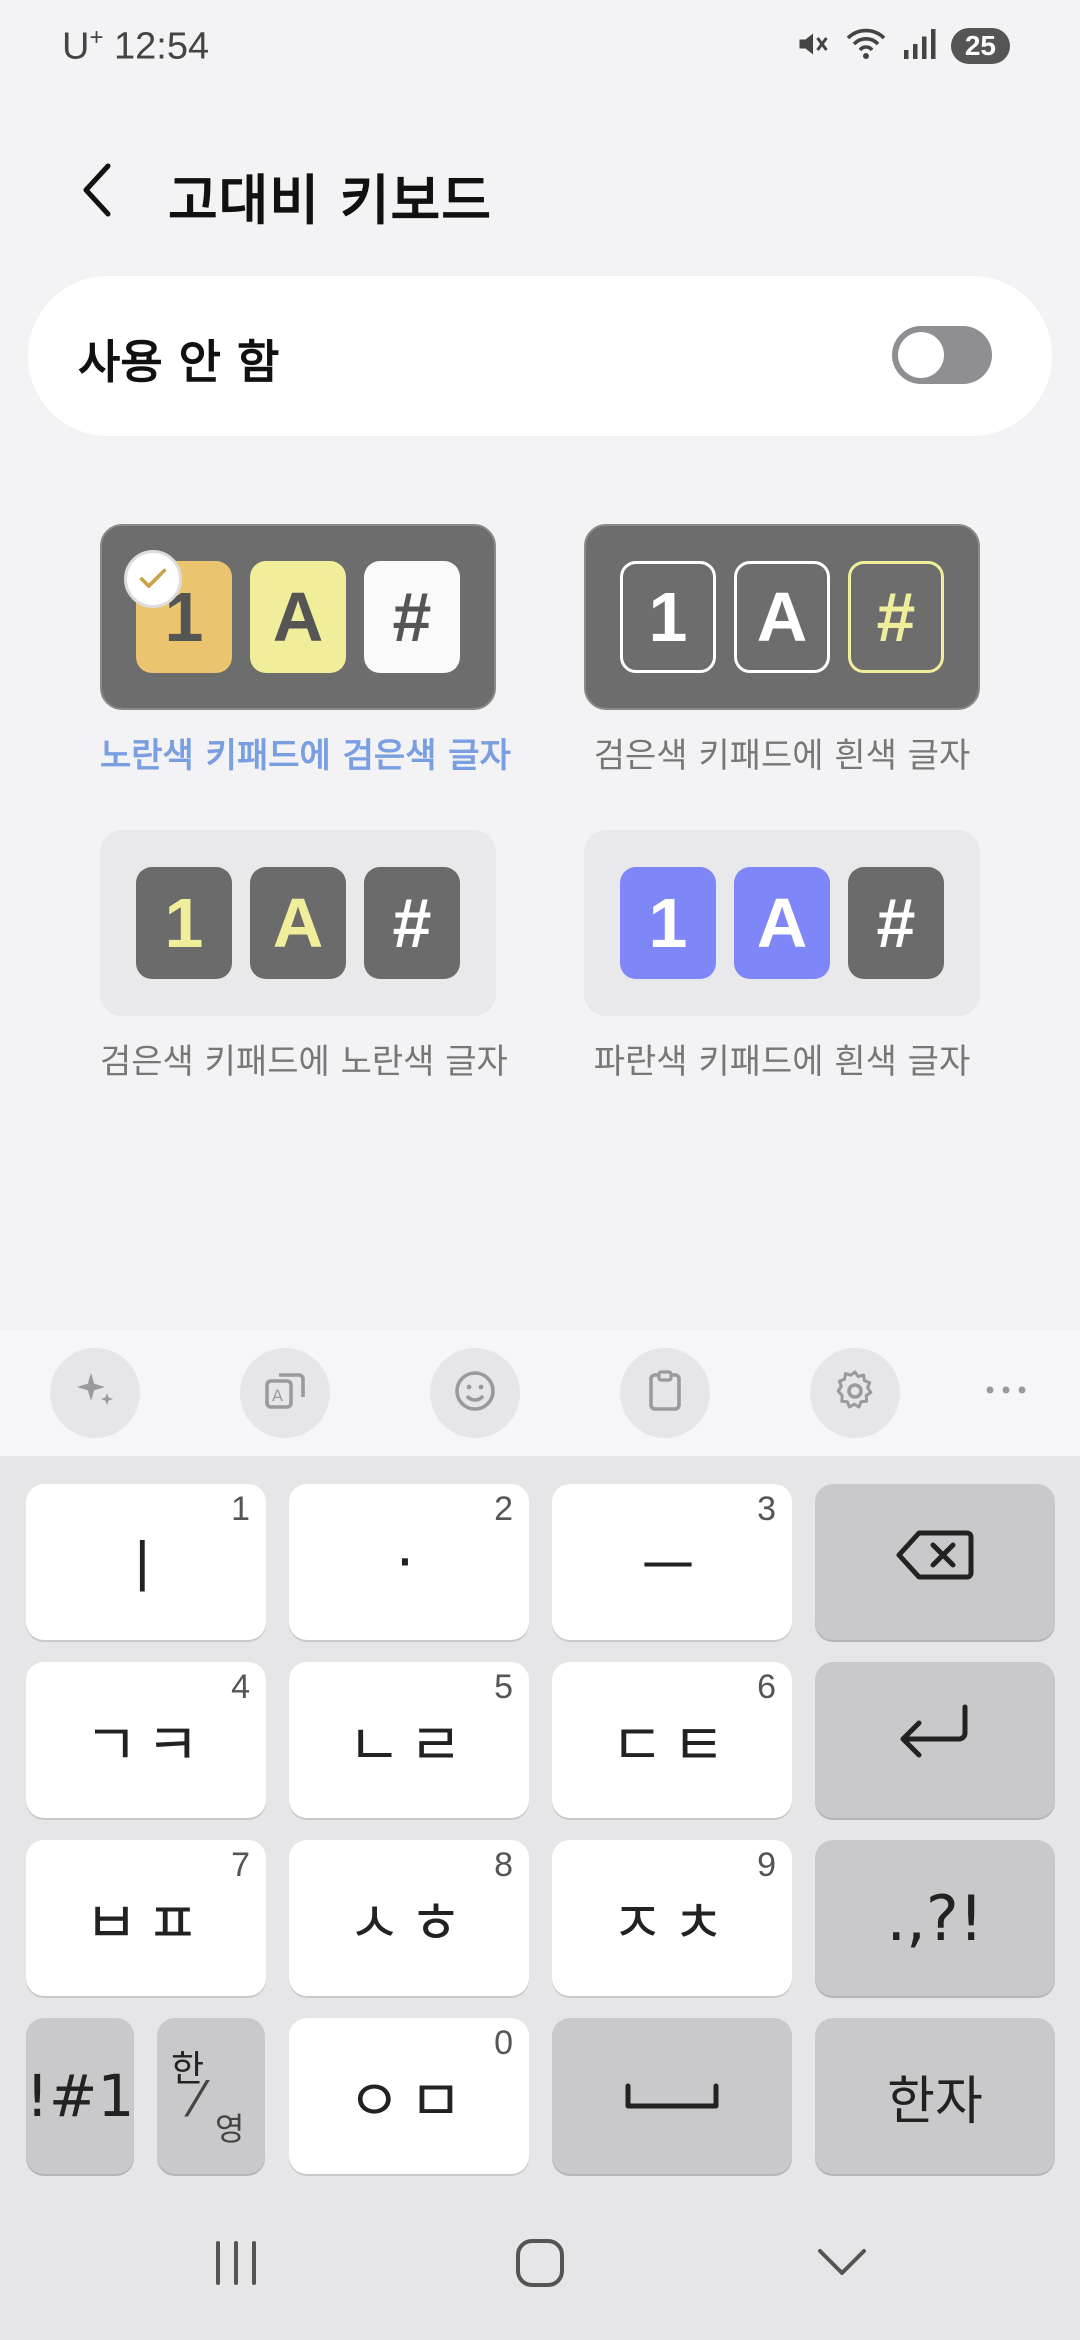 The width and height of the screenshot is (1080, 2340). I want to click on key-b-p: ㅂㅍ 7, so click(146, 1918).